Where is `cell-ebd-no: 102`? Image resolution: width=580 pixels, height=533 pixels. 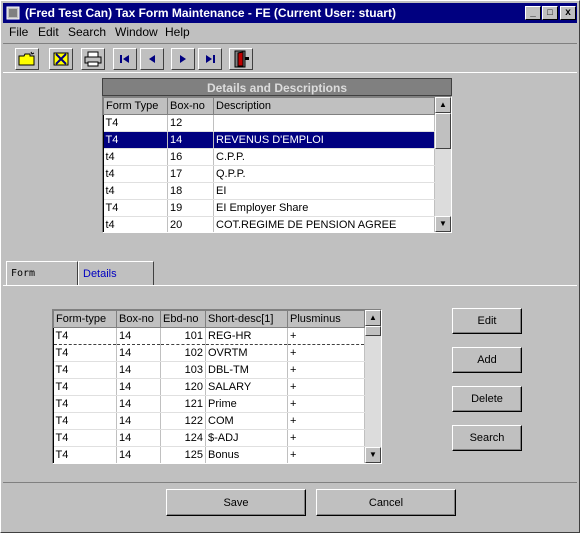
cell-ebd-no: 102 is located at coordinates (183, 353).